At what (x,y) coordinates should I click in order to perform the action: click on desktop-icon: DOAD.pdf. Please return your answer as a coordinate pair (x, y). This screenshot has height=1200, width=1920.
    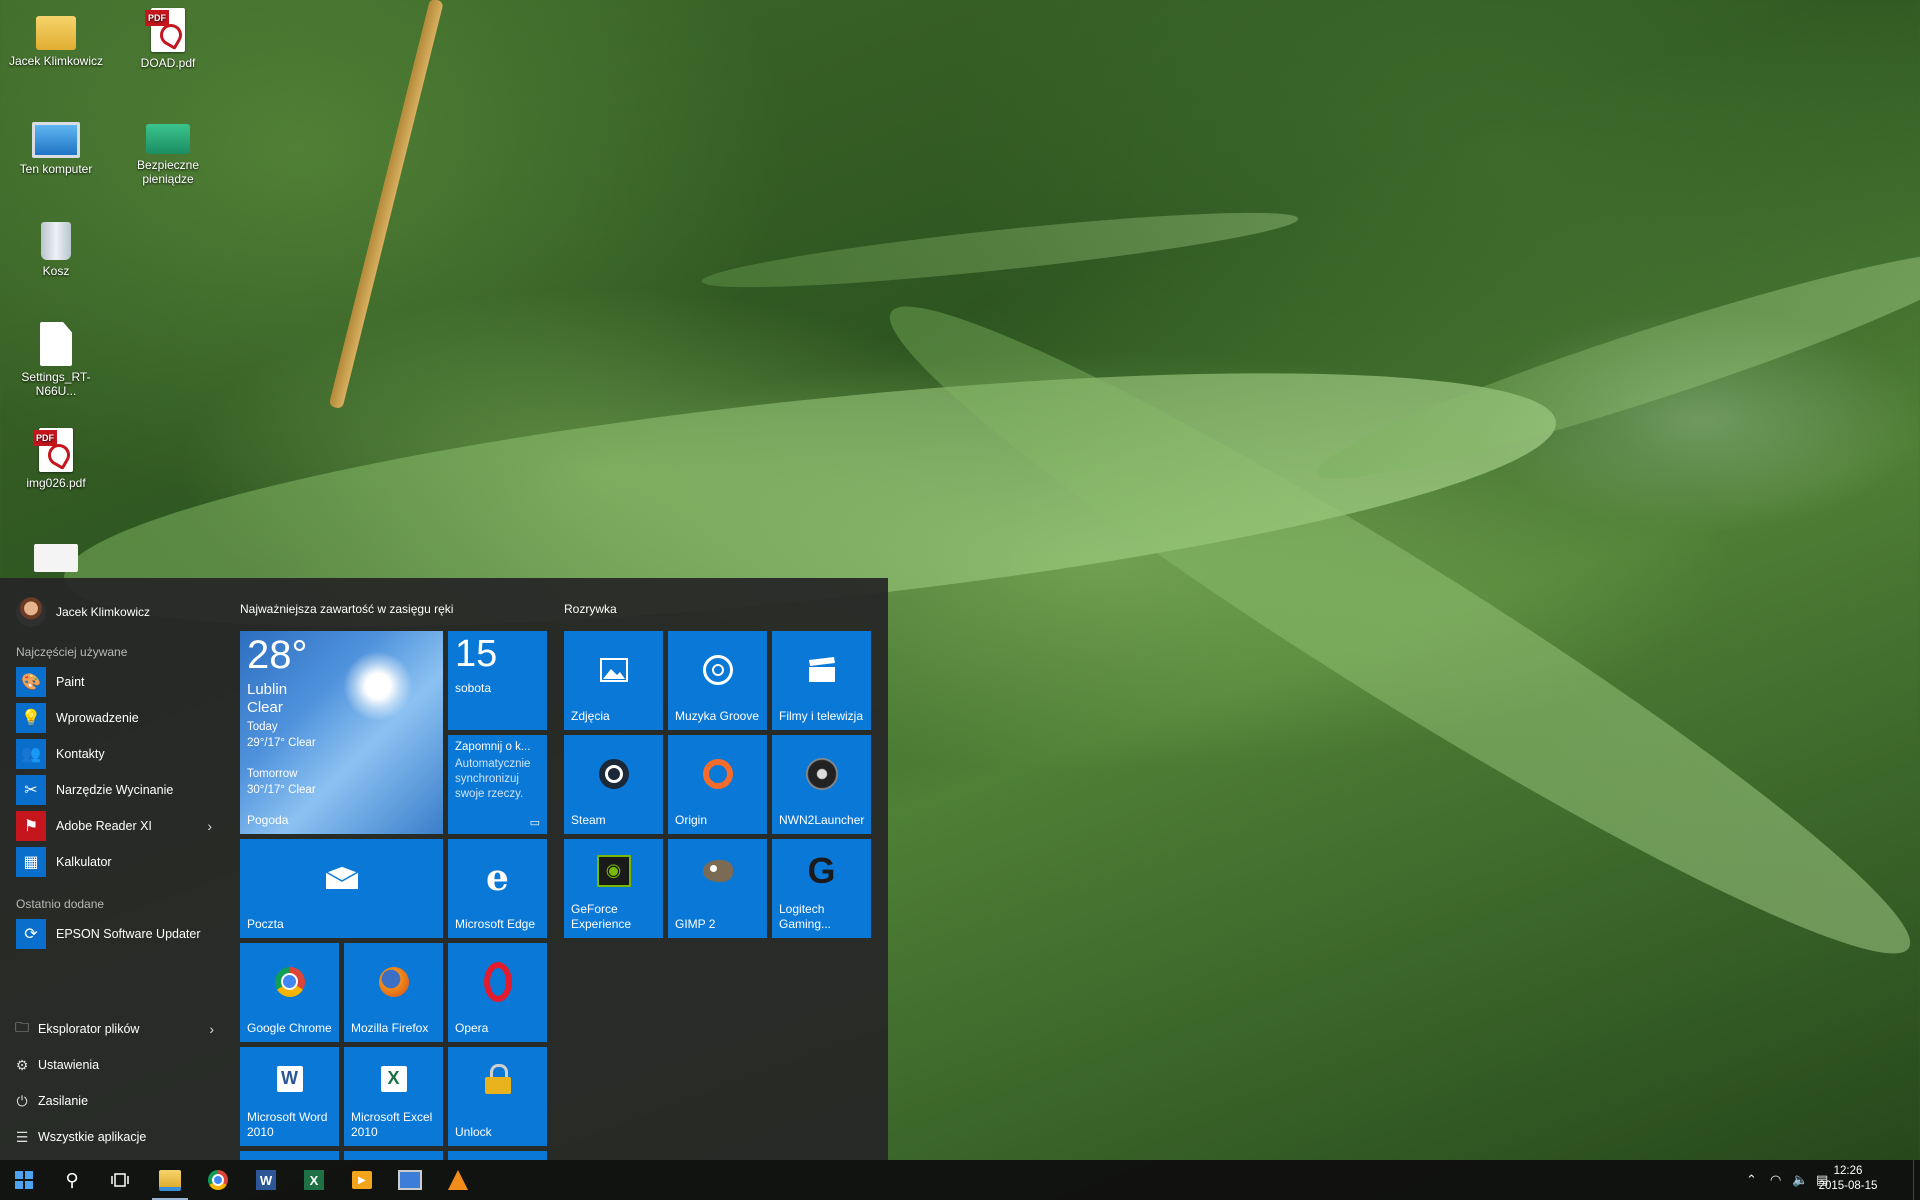
    Looking at the image, I should click on (168, 39).